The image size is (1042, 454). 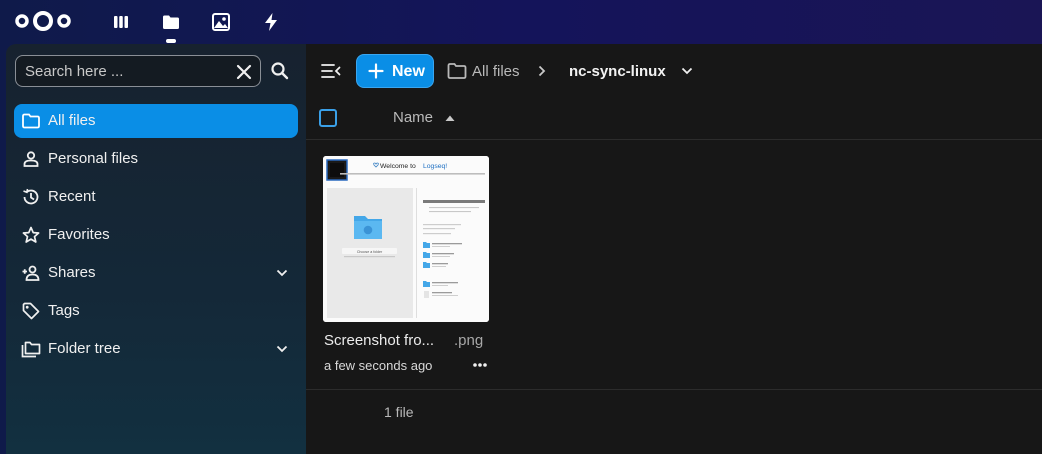 What do you see at coordinates (617, 71) in the screenshot?
I see `breadcrumb-current-folder: nc-sync-linux` at bounding box center [617, 71].